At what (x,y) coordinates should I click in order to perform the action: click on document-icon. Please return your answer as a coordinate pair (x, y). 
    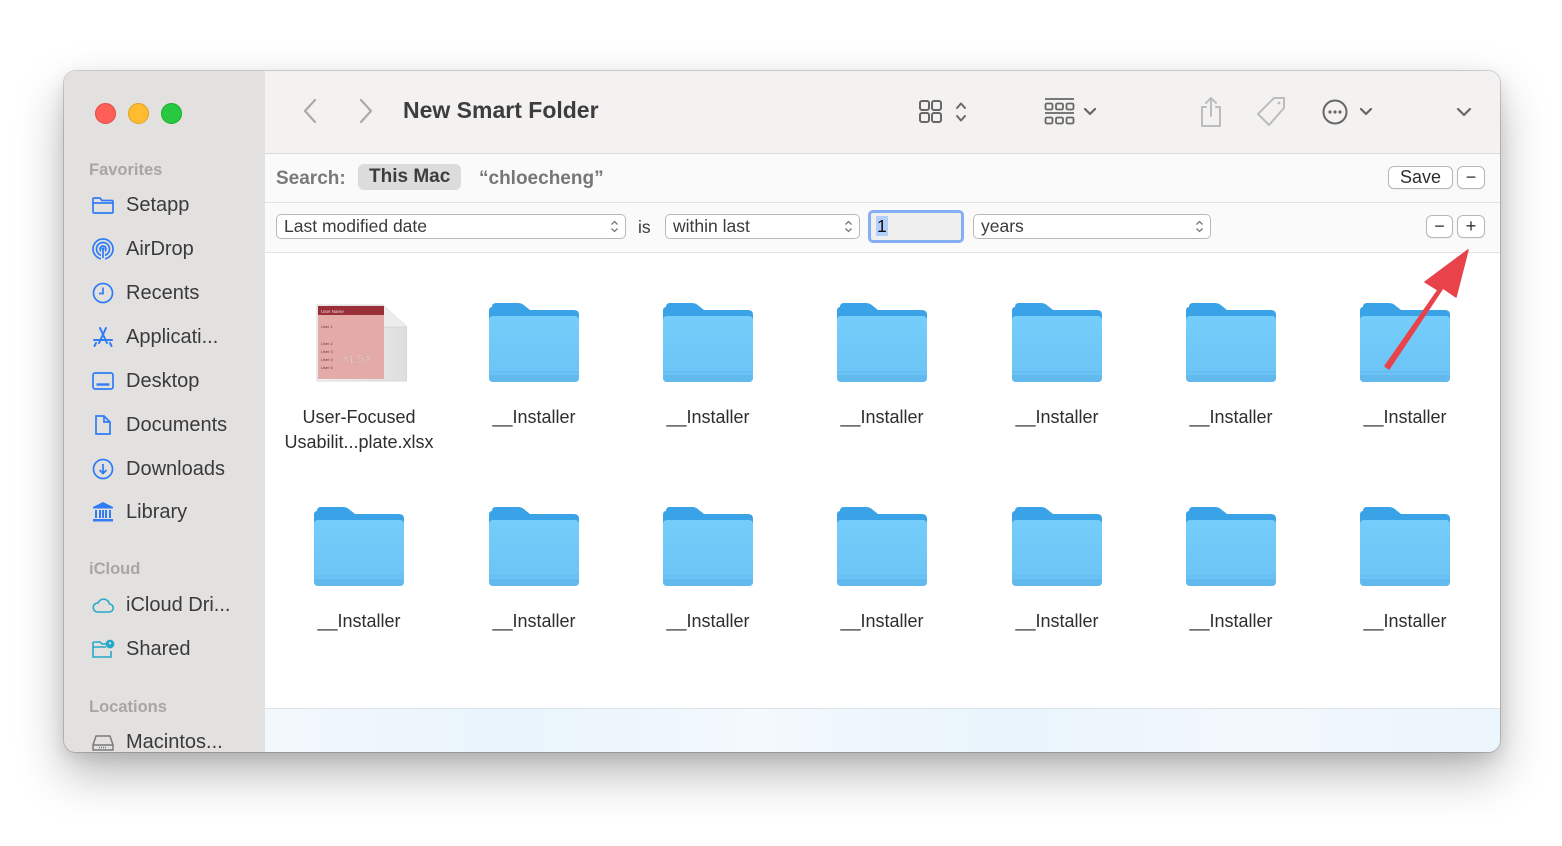
    Looking at the image, I should click on (103, 425).